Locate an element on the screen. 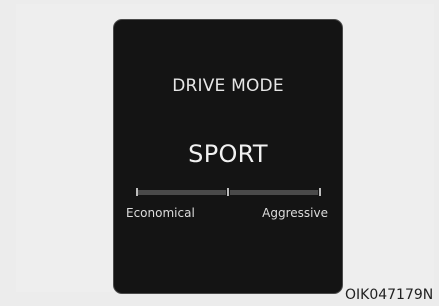 This screenshot has height=306, width=439. figure-code: OIK047179N is located at coordinates (389, 295).